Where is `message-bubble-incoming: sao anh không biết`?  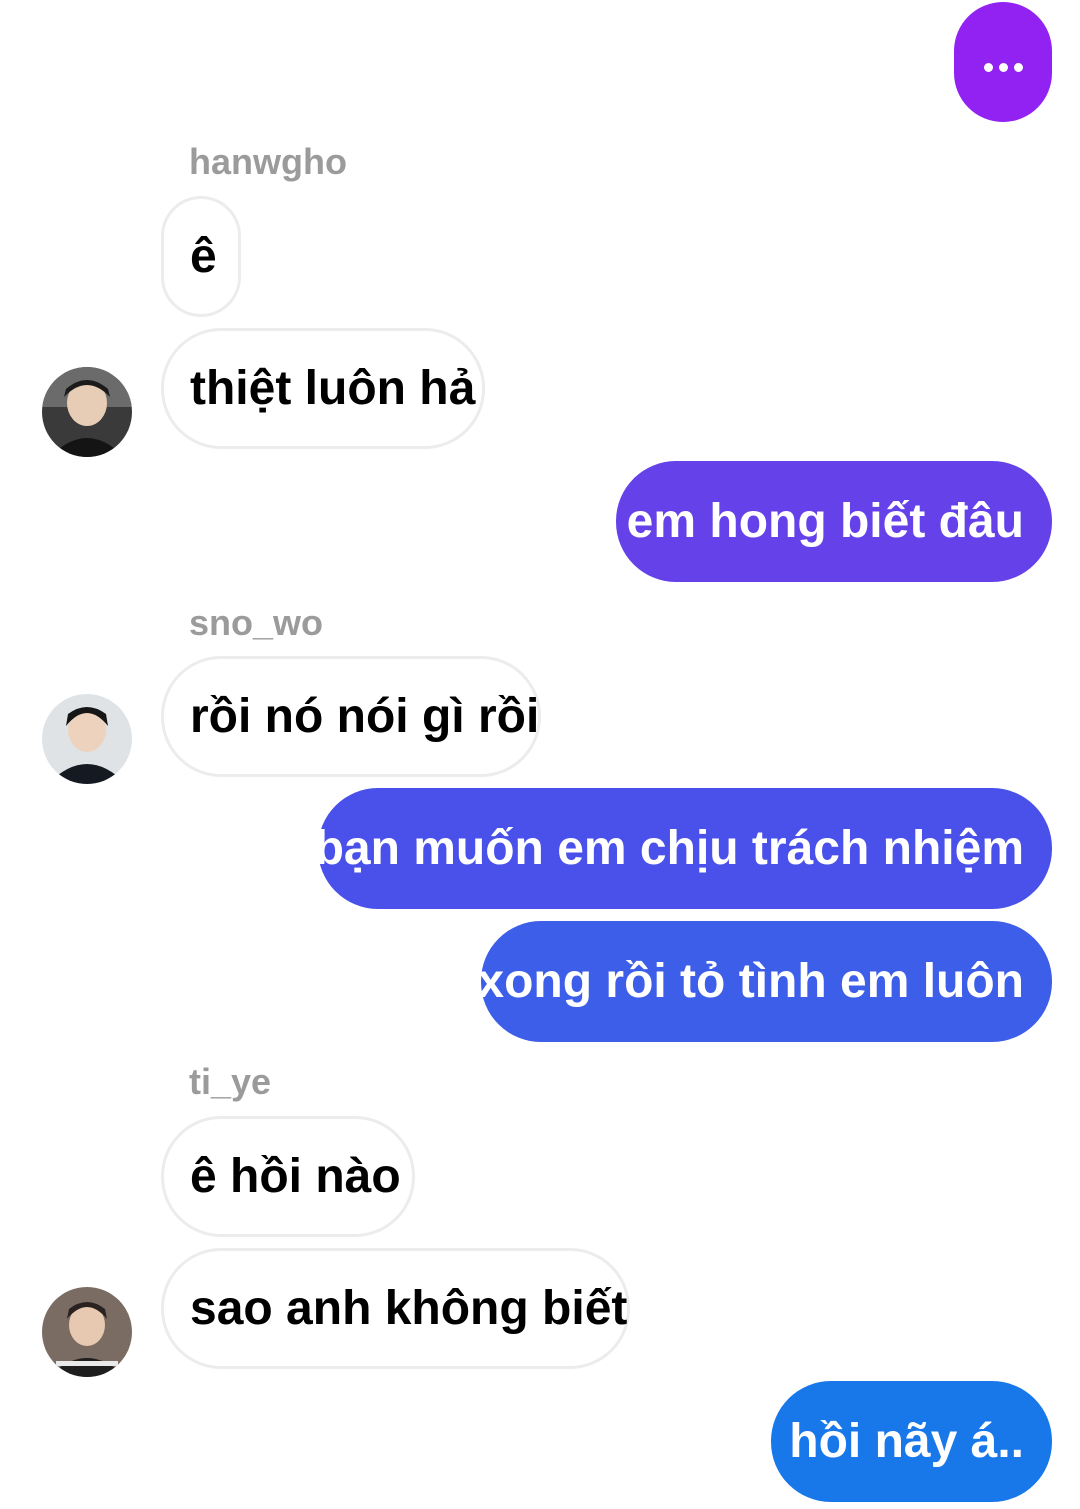 message-bubble-incoming: sao anh không biết is located at coordinates (395, 1308).